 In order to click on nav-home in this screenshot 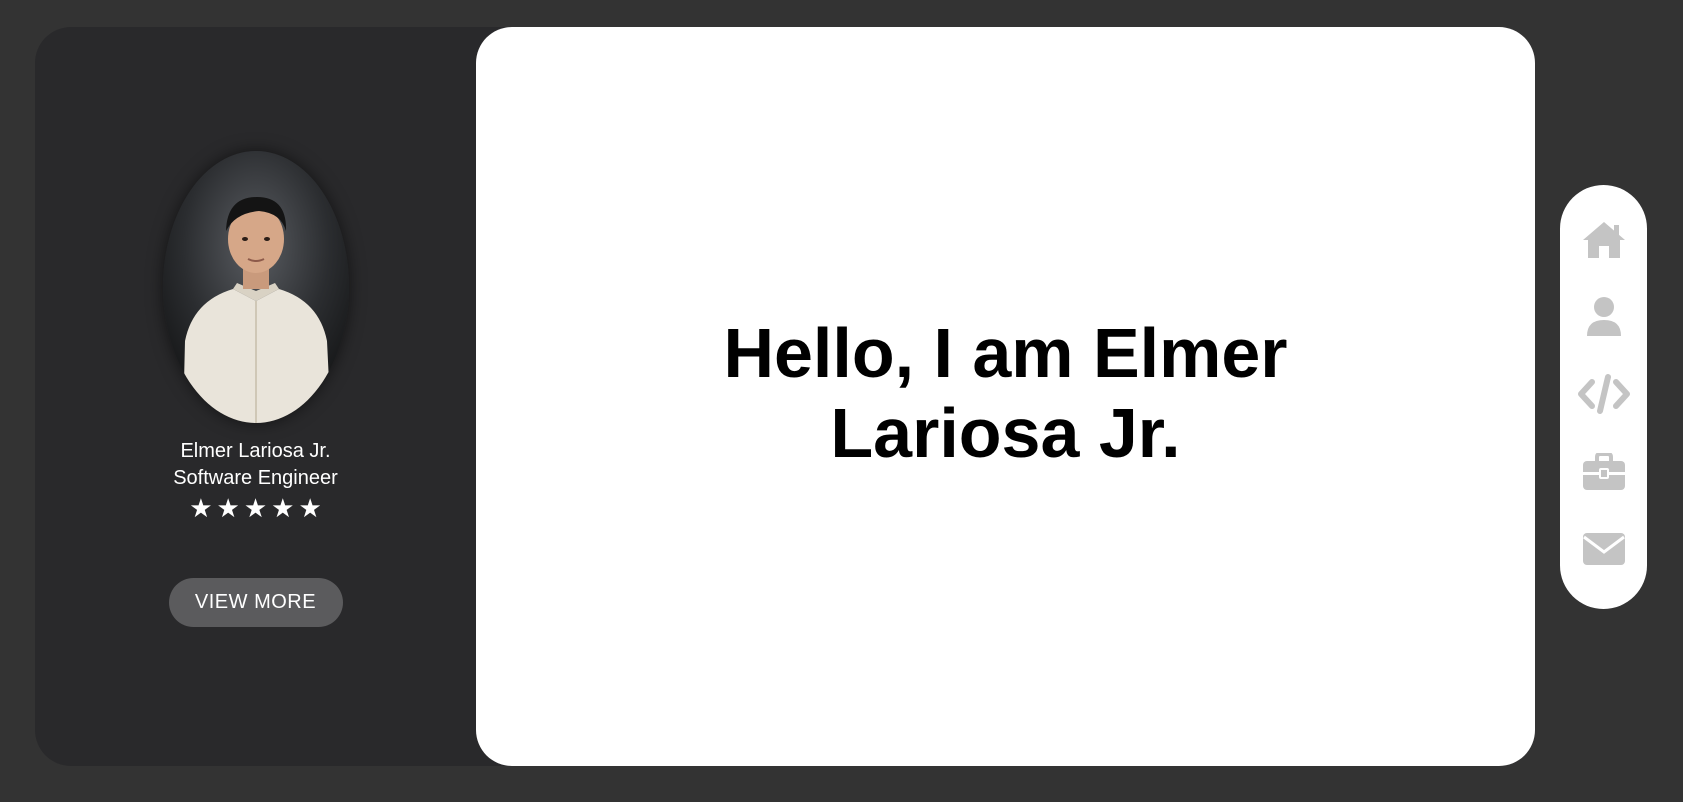, I will do `click(1604, 242)`.